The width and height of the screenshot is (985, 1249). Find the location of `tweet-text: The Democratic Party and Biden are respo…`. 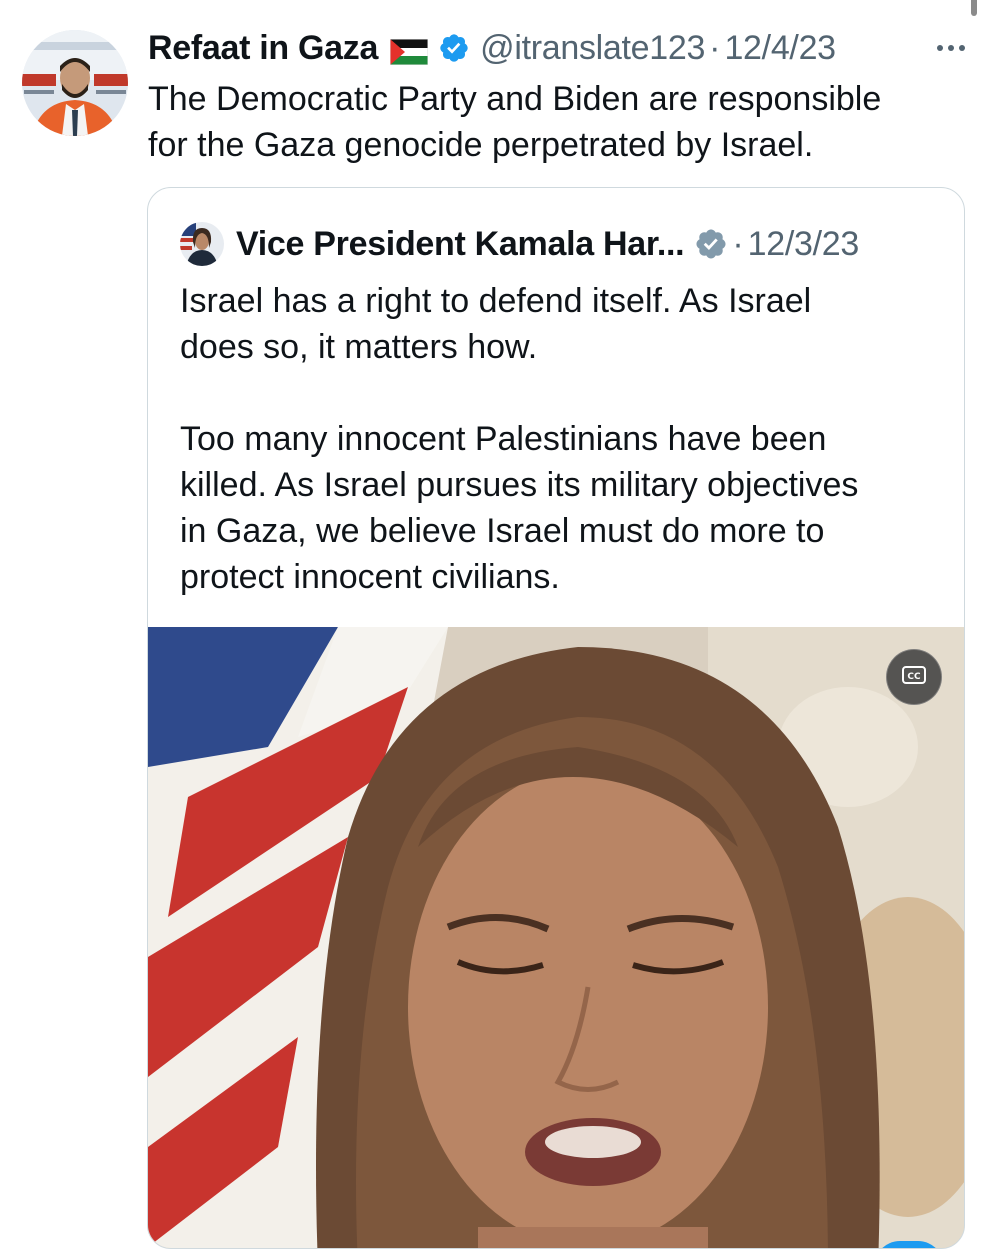

tweet-text: The Democratic Party and Biden are respo… is located at coordinates (515, 122).